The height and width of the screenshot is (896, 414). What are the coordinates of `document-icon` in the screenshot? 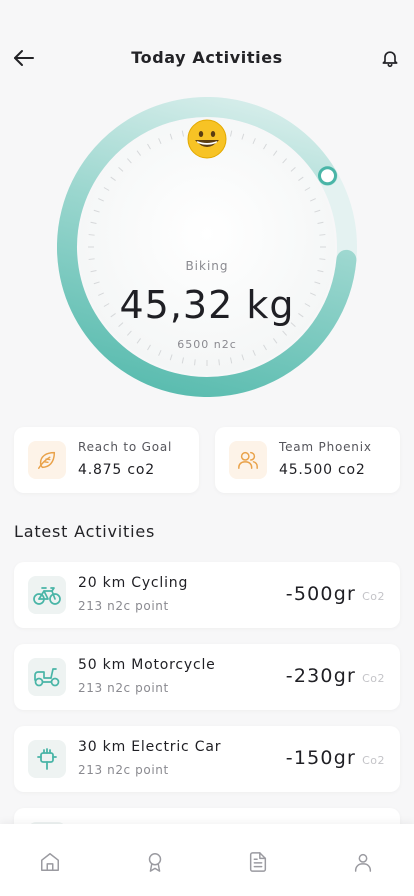 It's located at (258, 862).